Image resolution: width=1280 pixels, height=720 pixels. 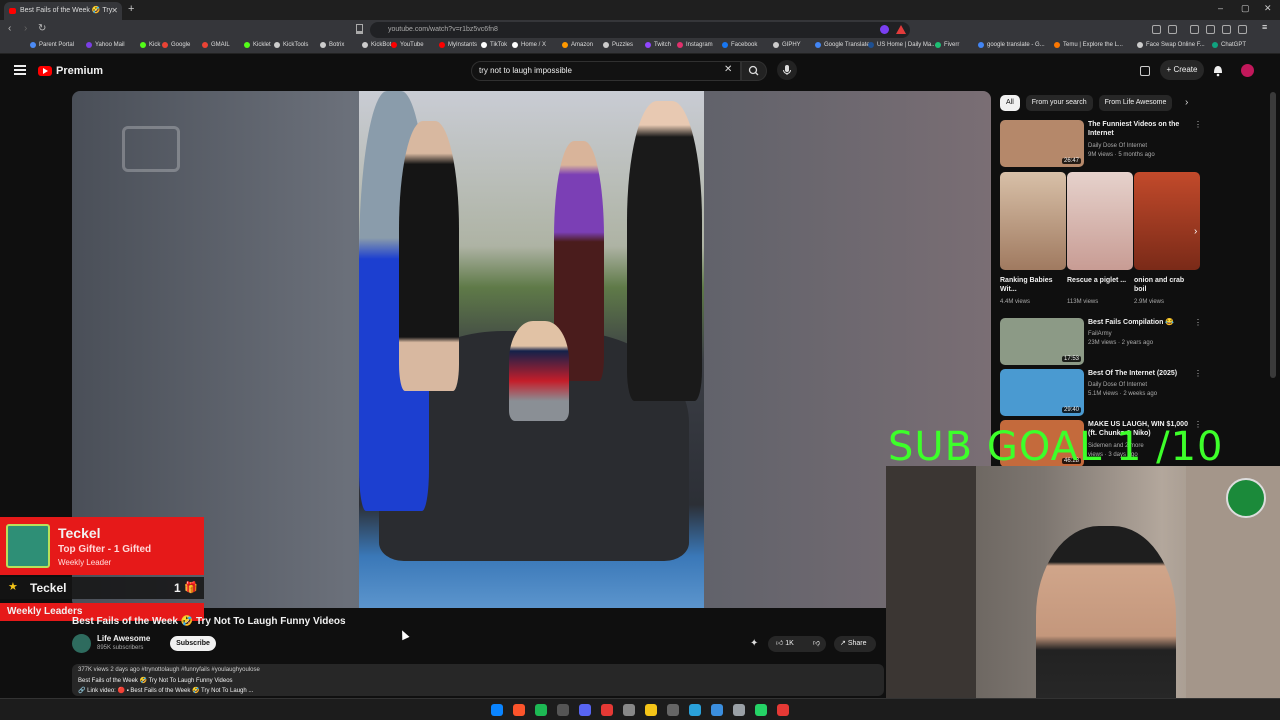 I want to click on bookmark-item: Instagram, so click(x=695, y=45).